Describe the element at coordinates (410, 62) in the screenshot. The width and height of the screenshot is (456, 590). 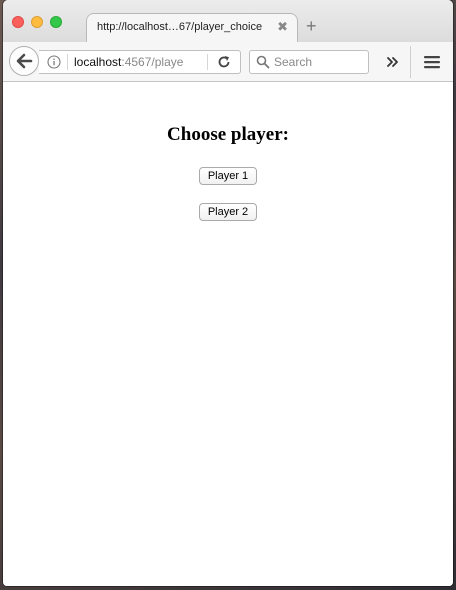
I see `toolbar-divider` at that location.